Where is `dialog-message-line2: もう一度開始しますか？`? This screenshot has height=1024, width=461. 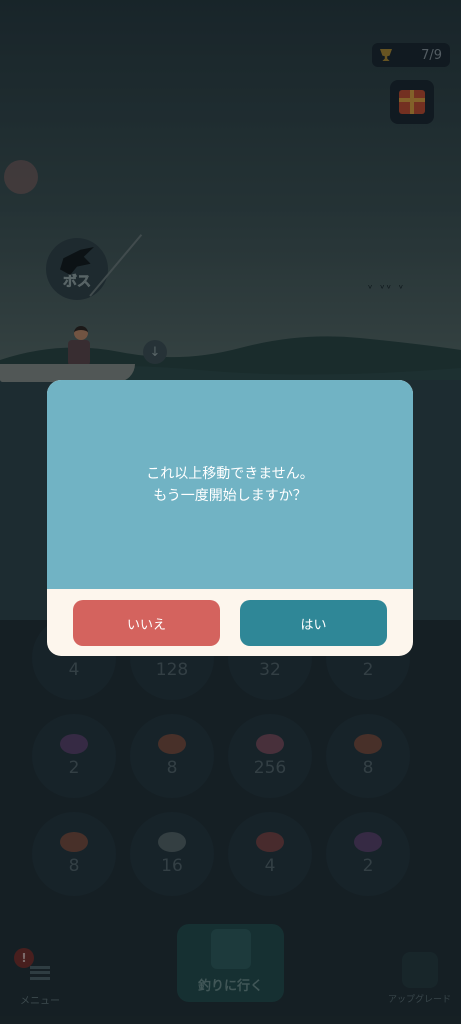 dialog-message-line2: もう一度開始しますか？ is located at coordinates (230, 495).